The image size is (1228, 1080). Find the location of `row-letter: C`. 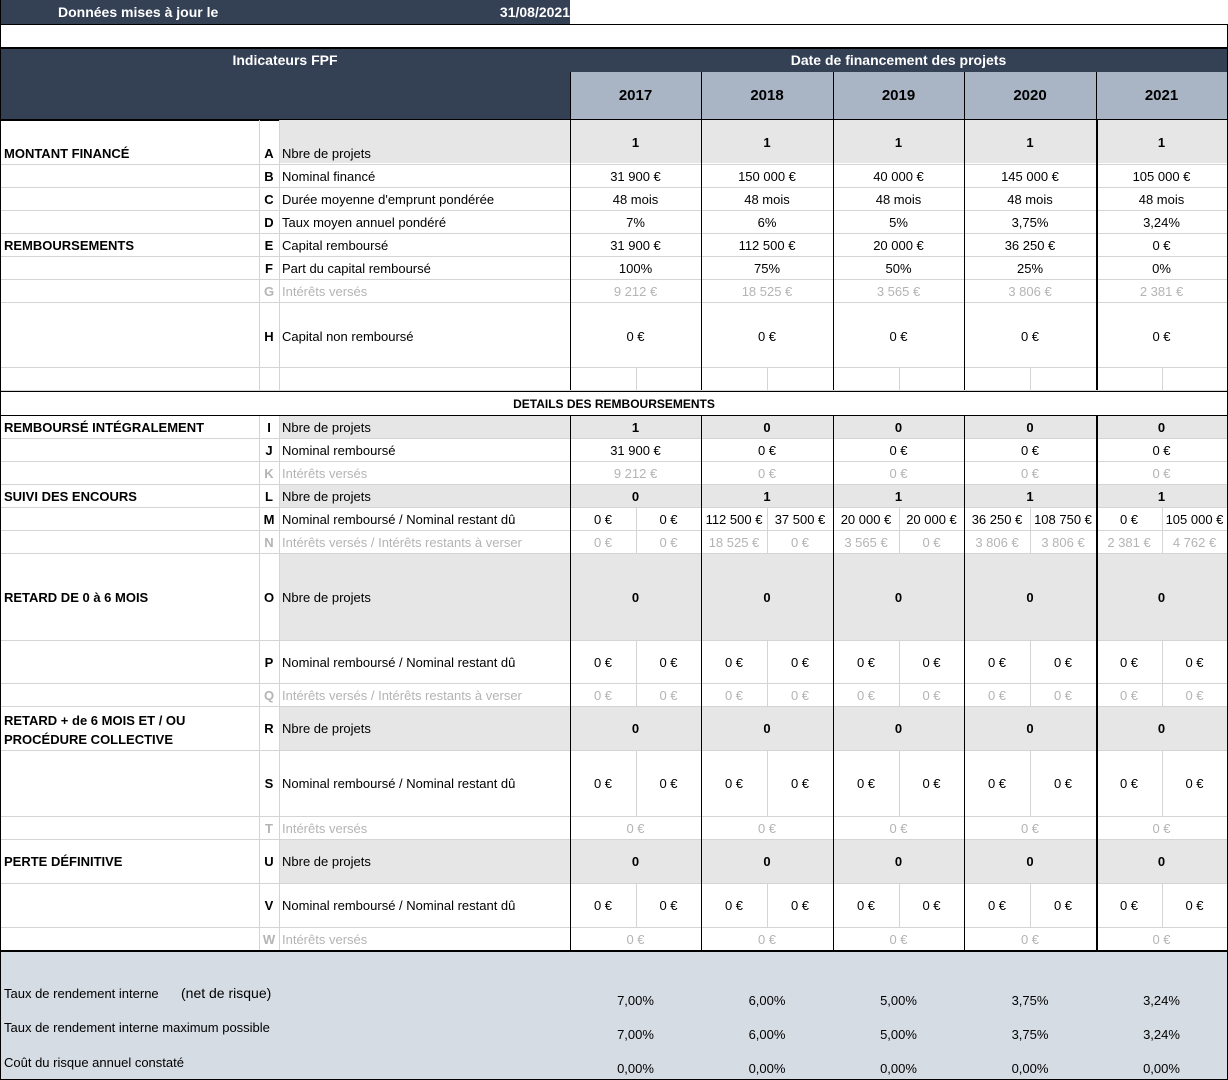

row-letter: C is located at coordinates (269, 199).